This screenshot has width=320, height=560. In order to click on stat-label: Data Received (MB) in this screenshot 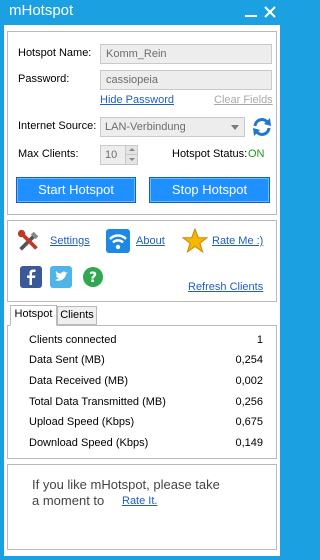, I will do `click(79, 381)`.